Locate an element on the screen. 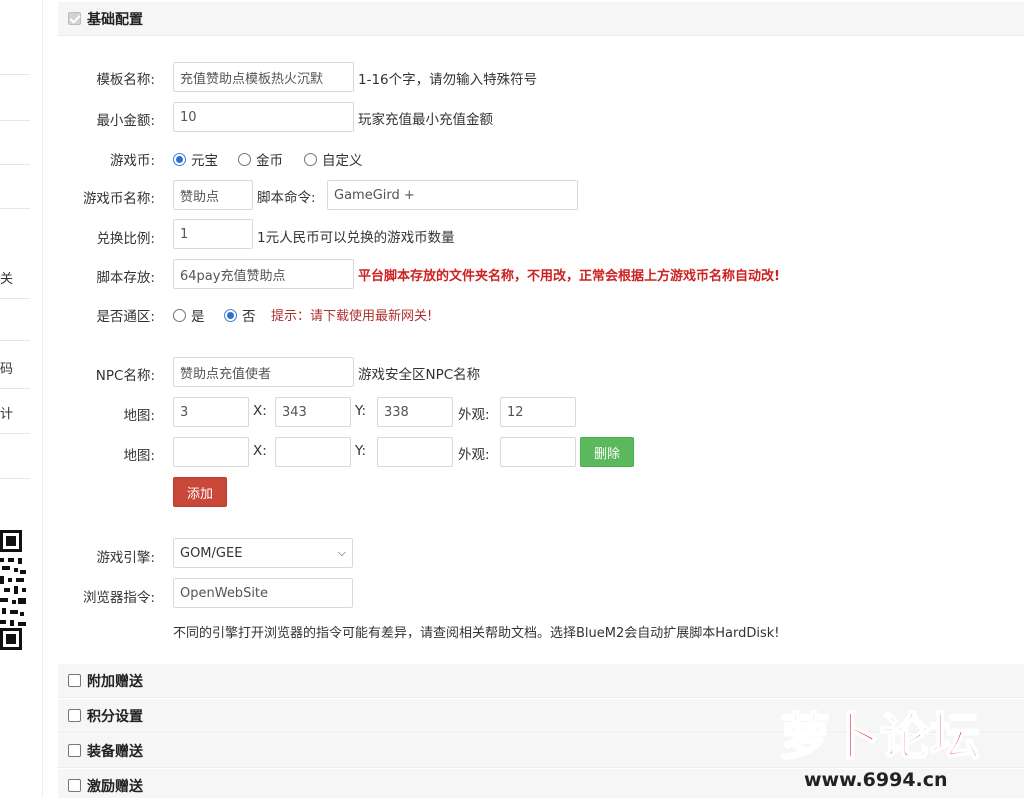 The image size is (1024, 798). currency-option-label: 元宝 is located at coordinates (204, 161).